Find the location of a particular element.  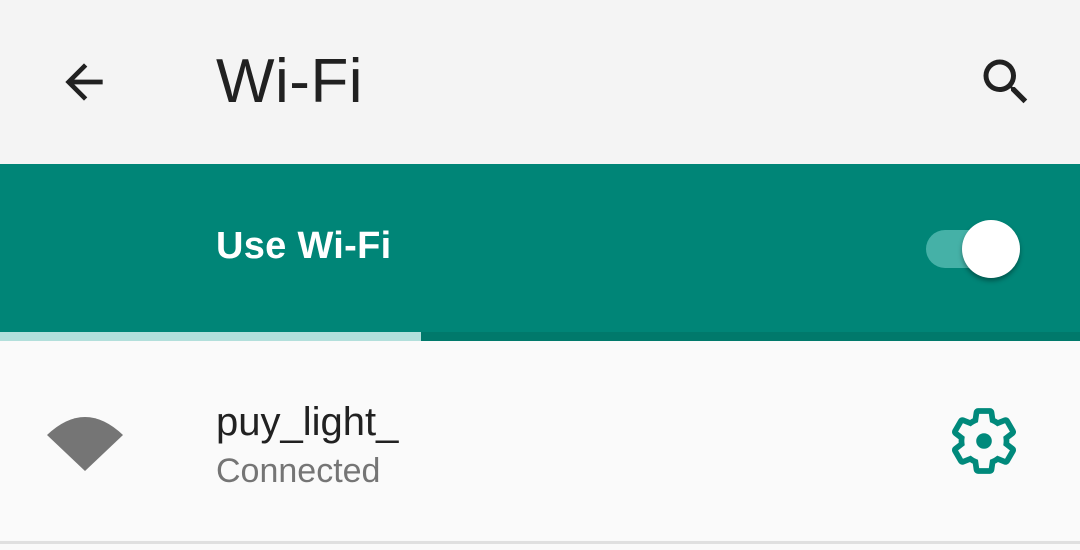

gear-icon is located at coordinates (984, 441).